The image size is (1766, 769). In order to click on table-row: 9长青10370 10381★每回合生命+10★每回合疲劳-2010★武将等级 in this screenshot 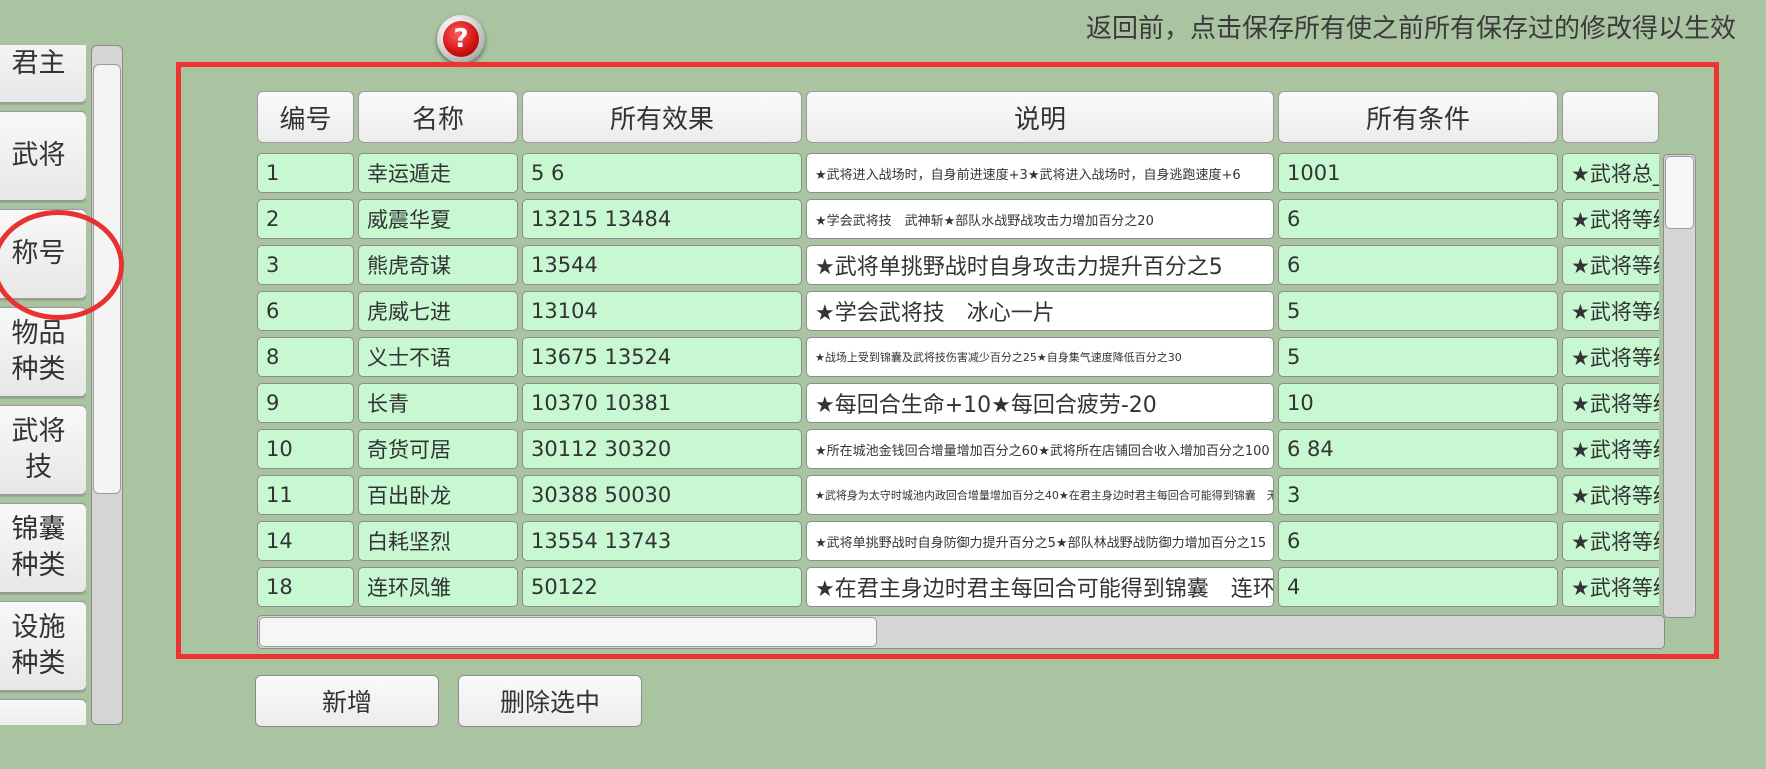, I will do `click(958, 404)`.